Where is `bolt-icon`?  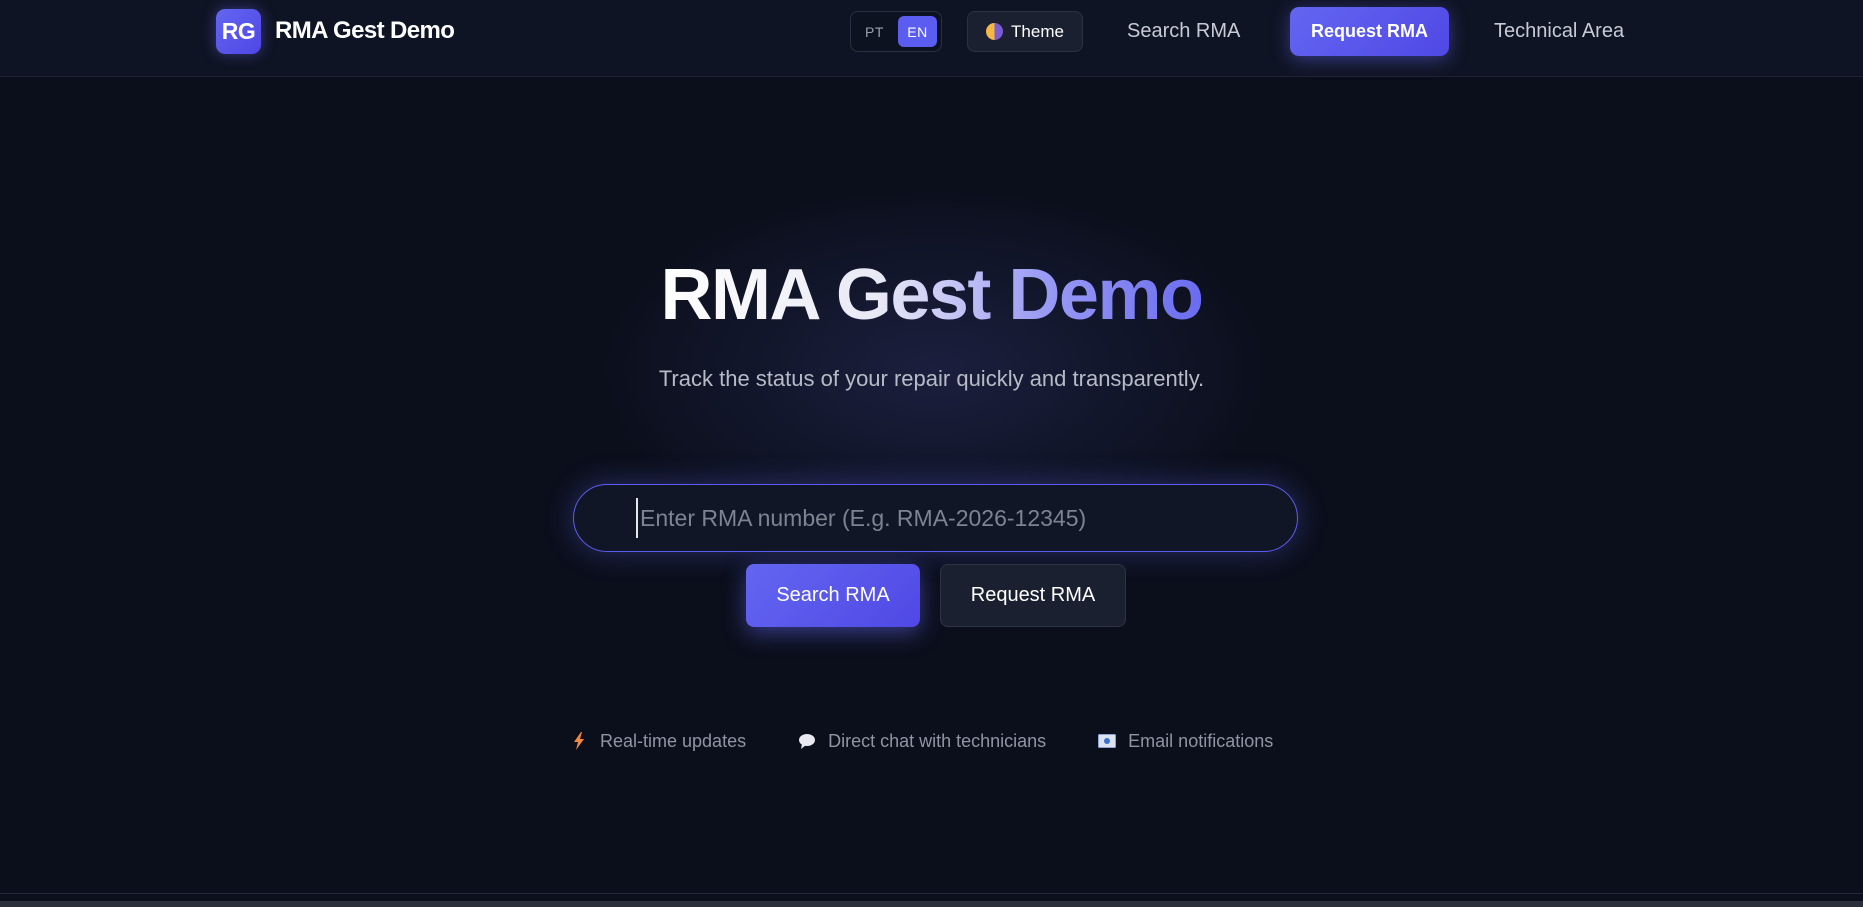
bolt-icon is located at coordinates (579, 741).